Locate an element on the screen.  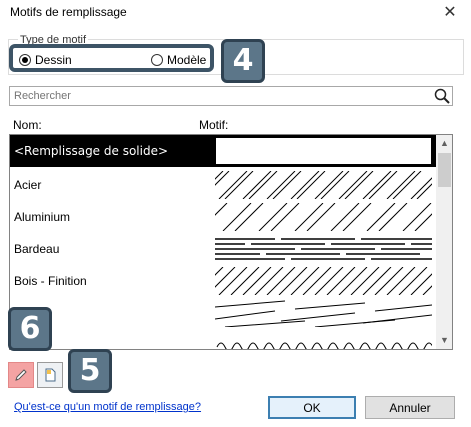
pattern-name: Bardeau is located at coordinates (37, 249).